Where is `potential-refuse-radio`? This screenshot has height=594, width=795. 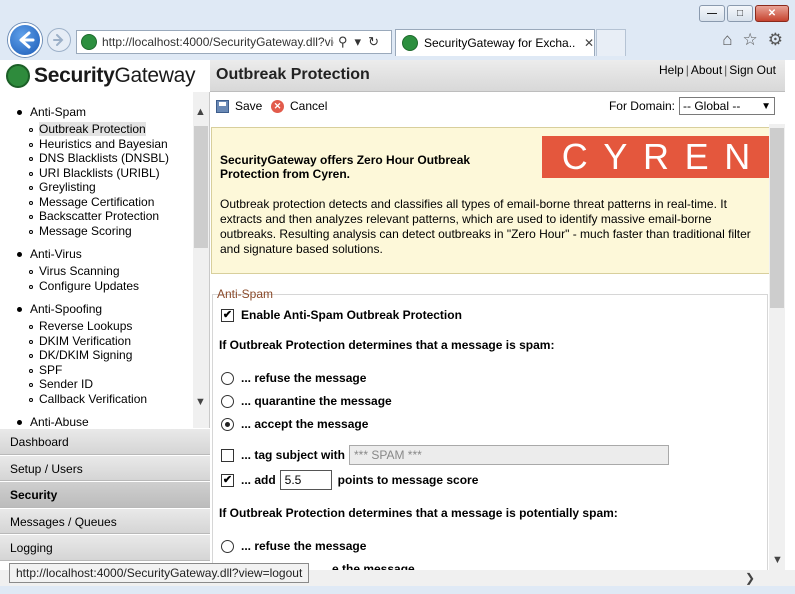 potential-refuse-radio is located at coordinates (227, 546).